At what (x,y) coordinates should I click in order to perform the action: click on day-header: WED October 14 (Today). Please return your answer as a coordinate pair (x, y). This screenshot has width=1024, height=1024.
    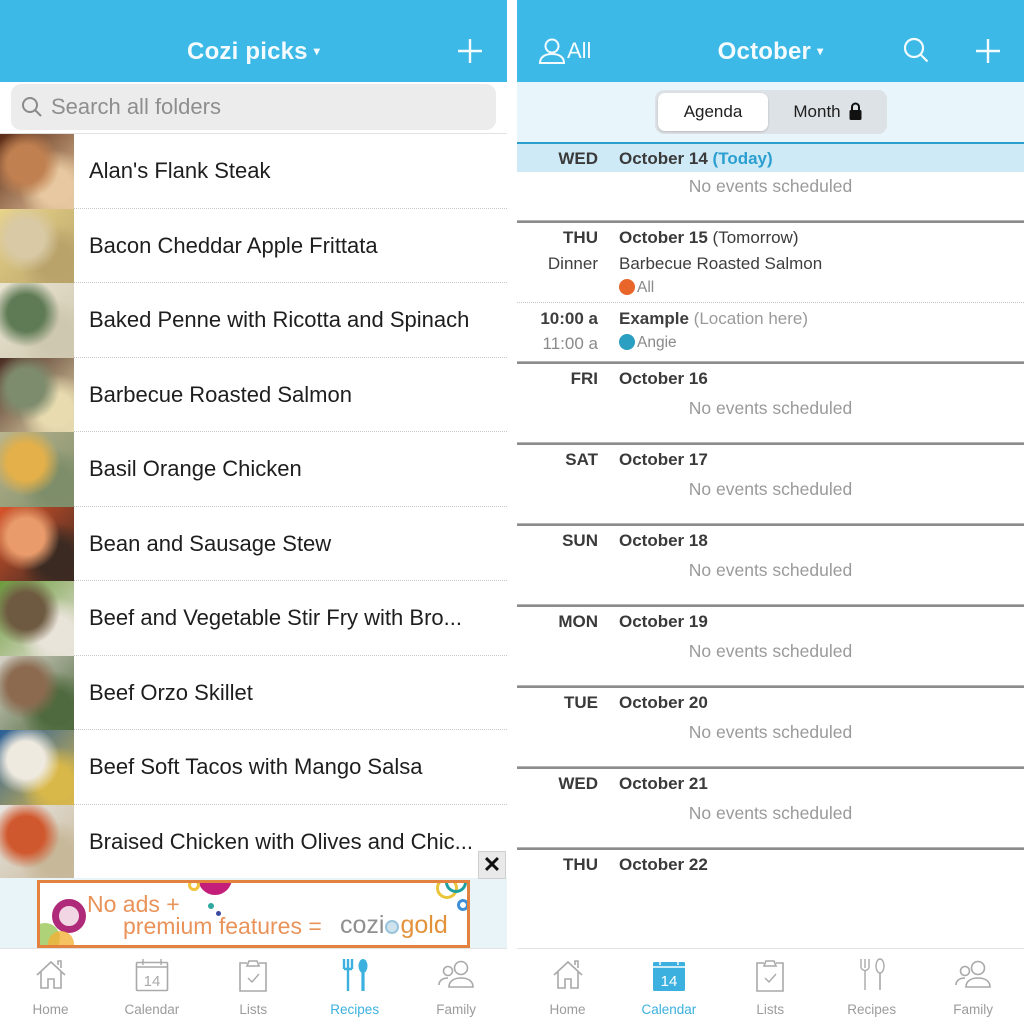
    Looking at the image, I should click on (770, 157).